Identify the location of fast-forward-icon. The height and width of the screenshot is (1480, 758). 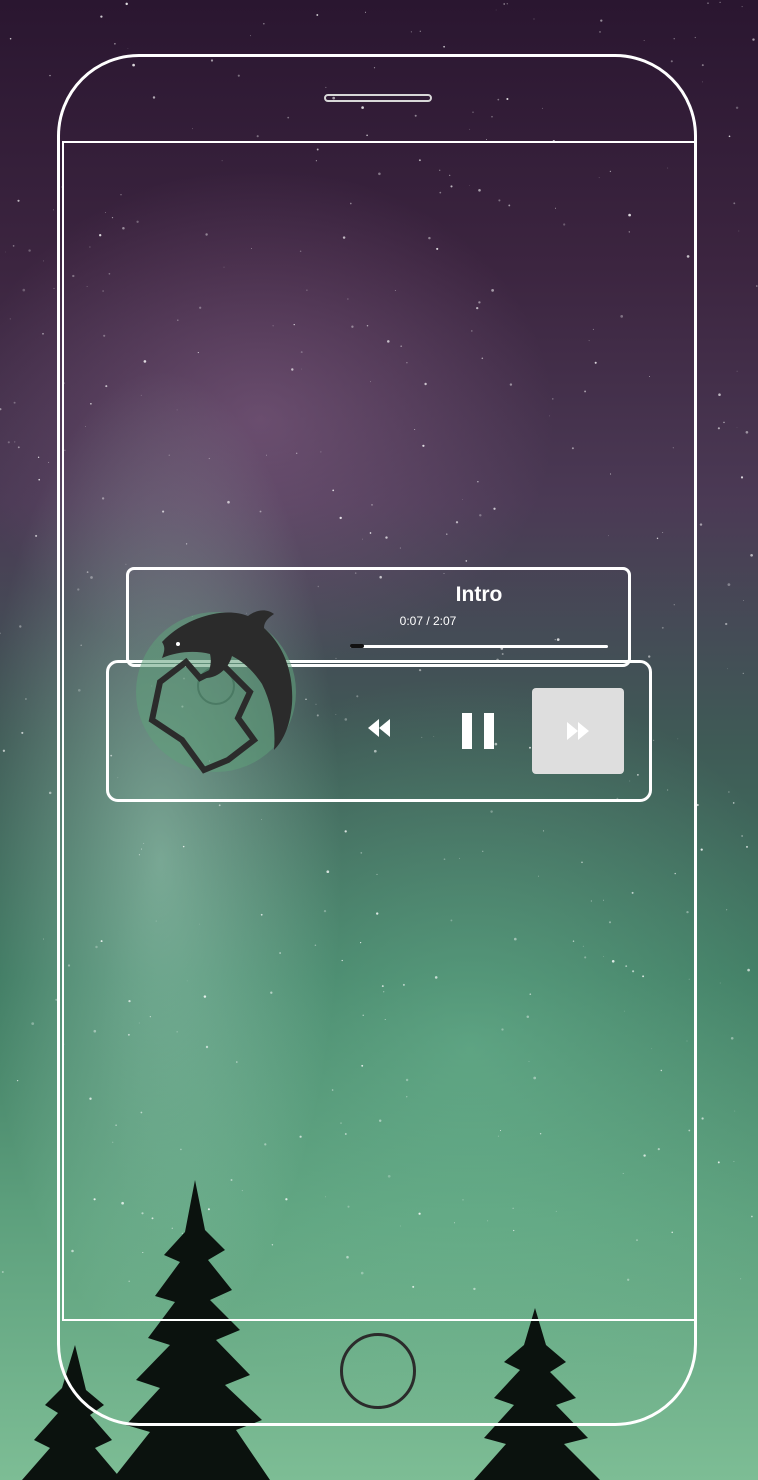
(578, 731).